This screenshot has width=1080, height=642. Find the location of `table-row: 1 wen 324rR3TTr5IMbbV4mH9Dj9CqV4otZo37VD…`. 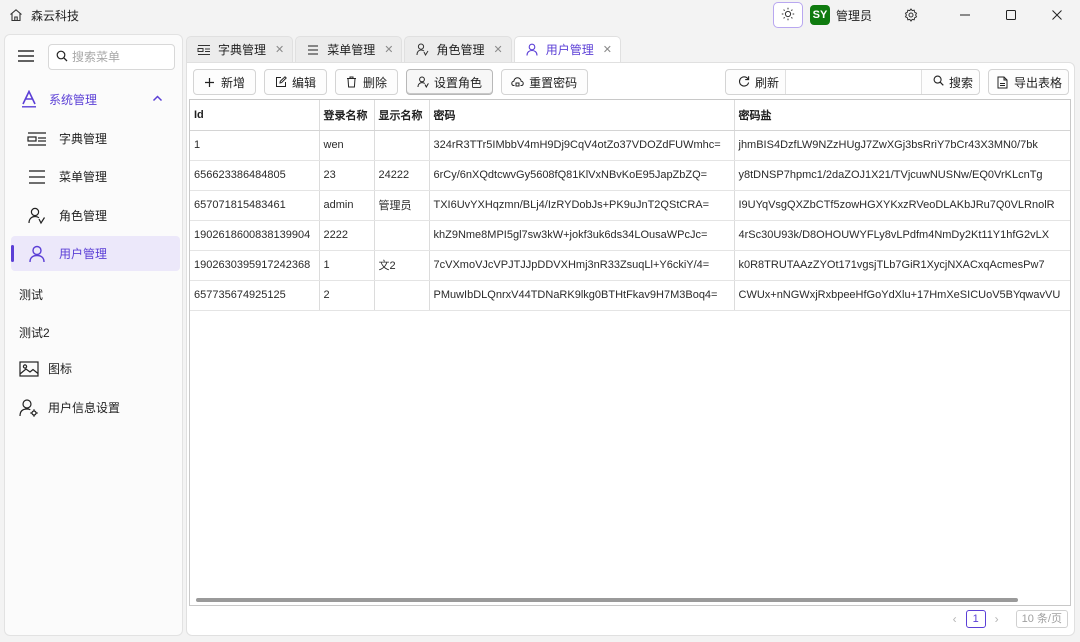

table-row: 1 wen 324rR3TTr5IMbbV4mH9Dj9CqV4otZo37VD… is located at coordinates (630, 145).